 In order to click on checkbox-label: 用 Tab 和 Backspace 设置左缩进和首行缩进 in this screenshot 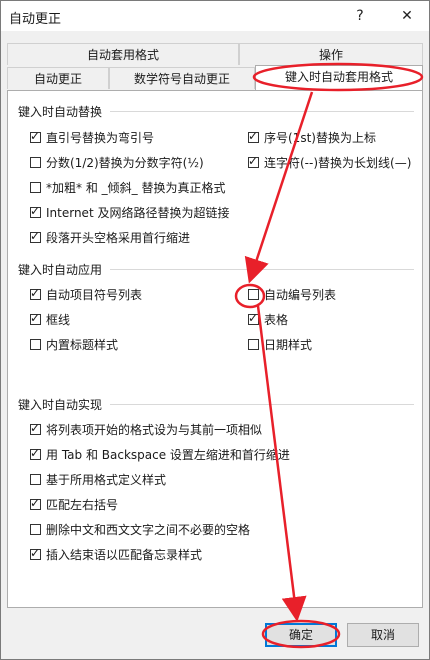, I will do `click(168, 455)`.